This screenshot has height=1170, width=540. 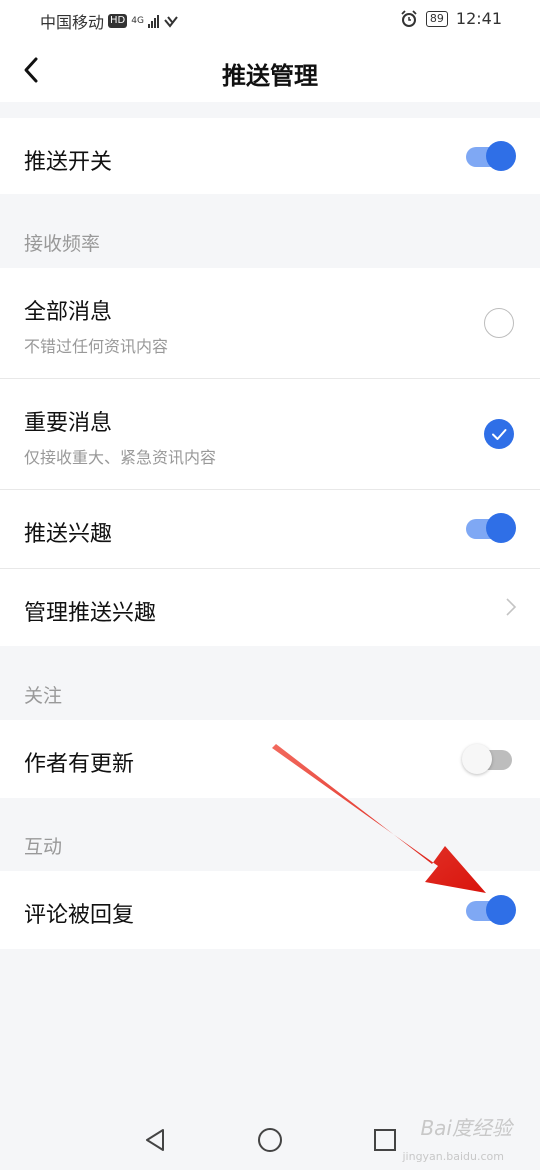 I want to click on push-interest-row: 推送兴趣, so click(x=270, y=529).